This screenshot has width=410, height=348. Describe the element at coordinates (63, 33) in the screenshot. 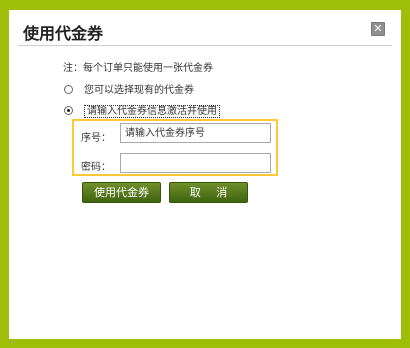

I see `dialog-title: 使用代金券` at that location.